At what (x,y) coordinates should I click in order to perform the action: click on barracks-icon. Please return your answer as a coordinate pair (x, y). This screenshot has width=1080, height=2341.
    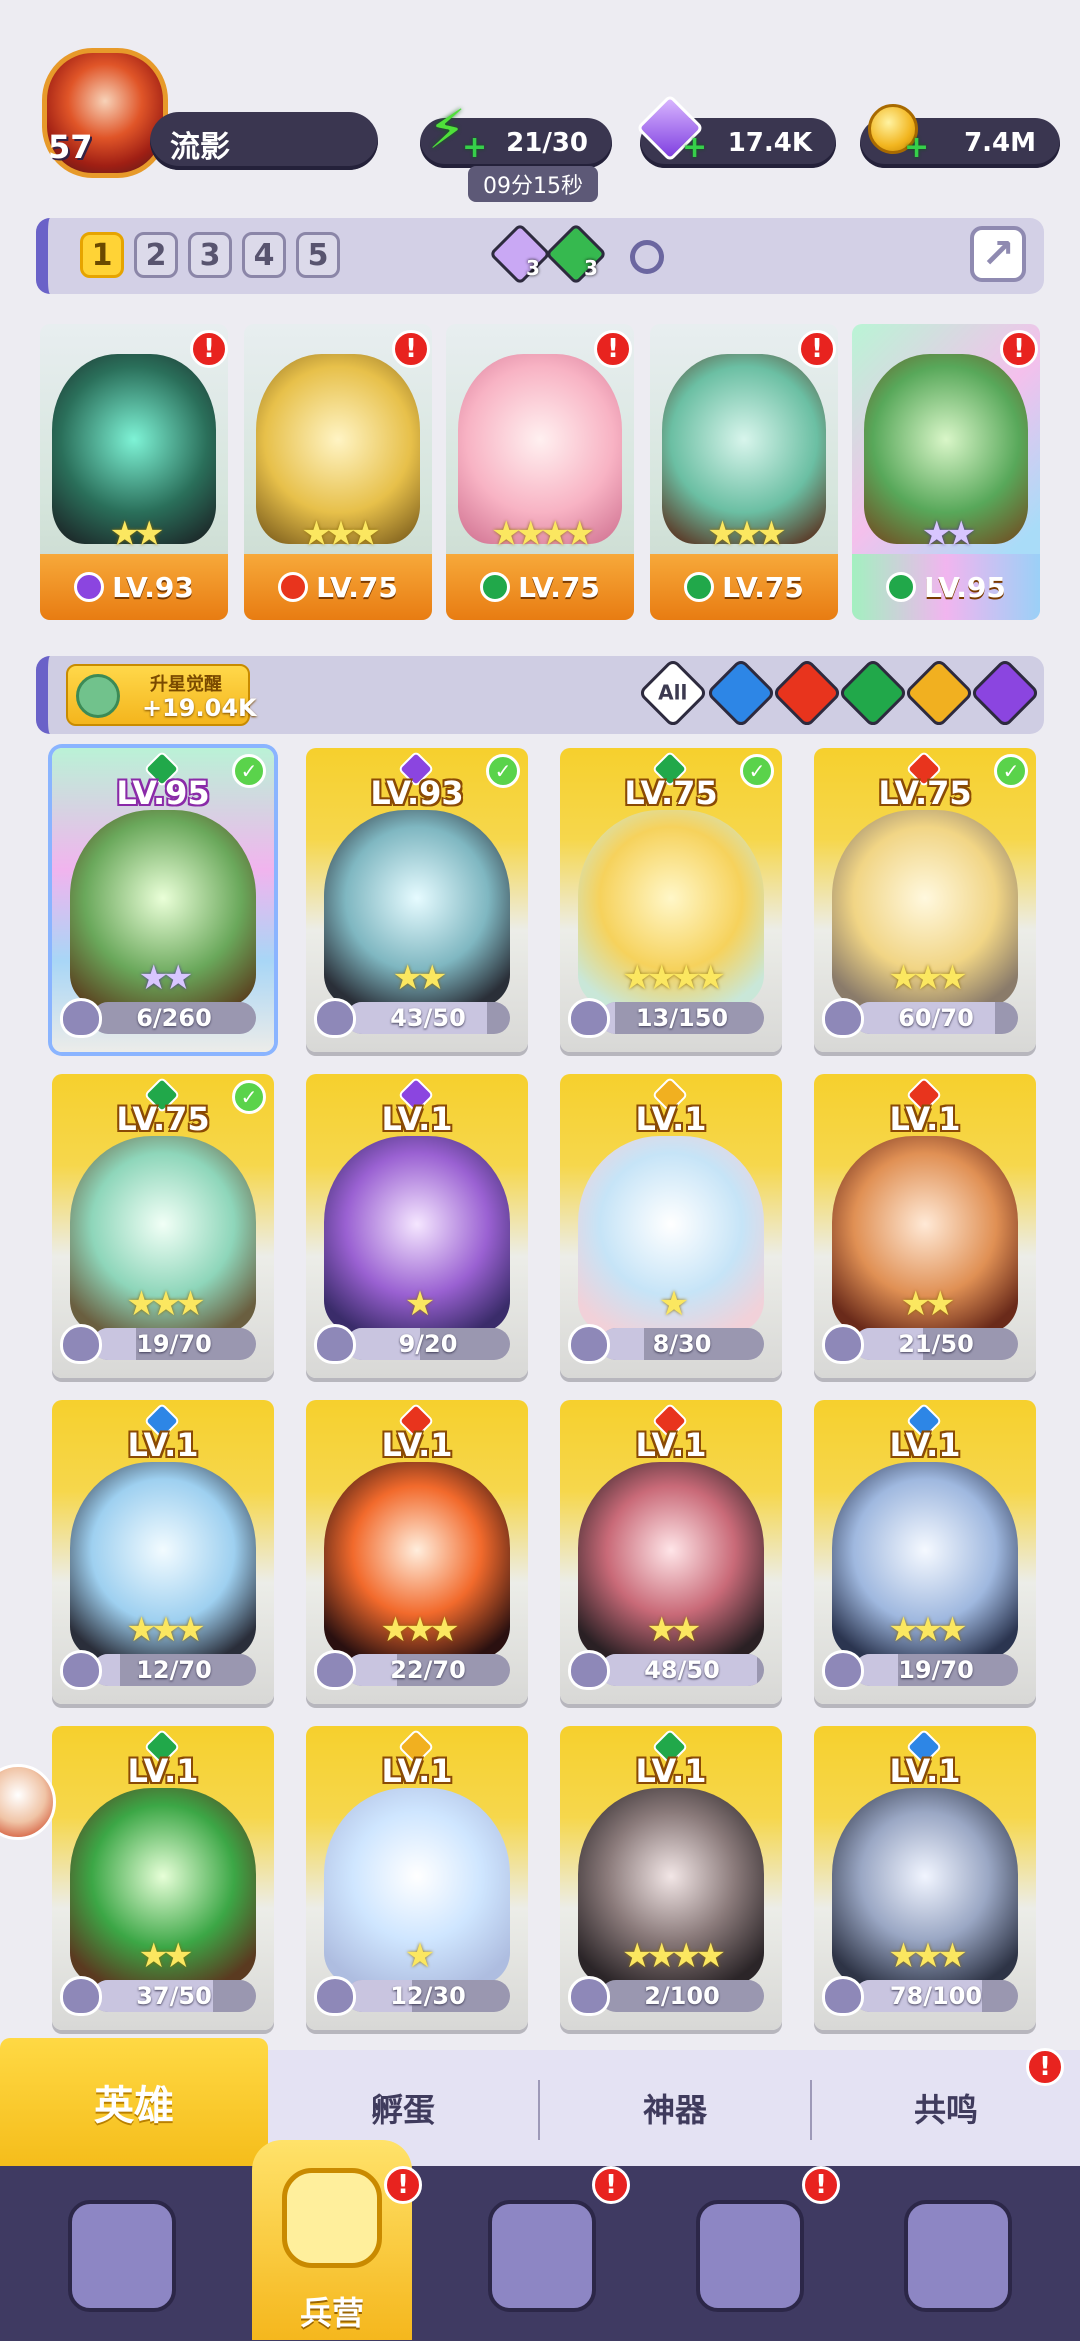
    Looking at the image, I should click on (332, 2218).